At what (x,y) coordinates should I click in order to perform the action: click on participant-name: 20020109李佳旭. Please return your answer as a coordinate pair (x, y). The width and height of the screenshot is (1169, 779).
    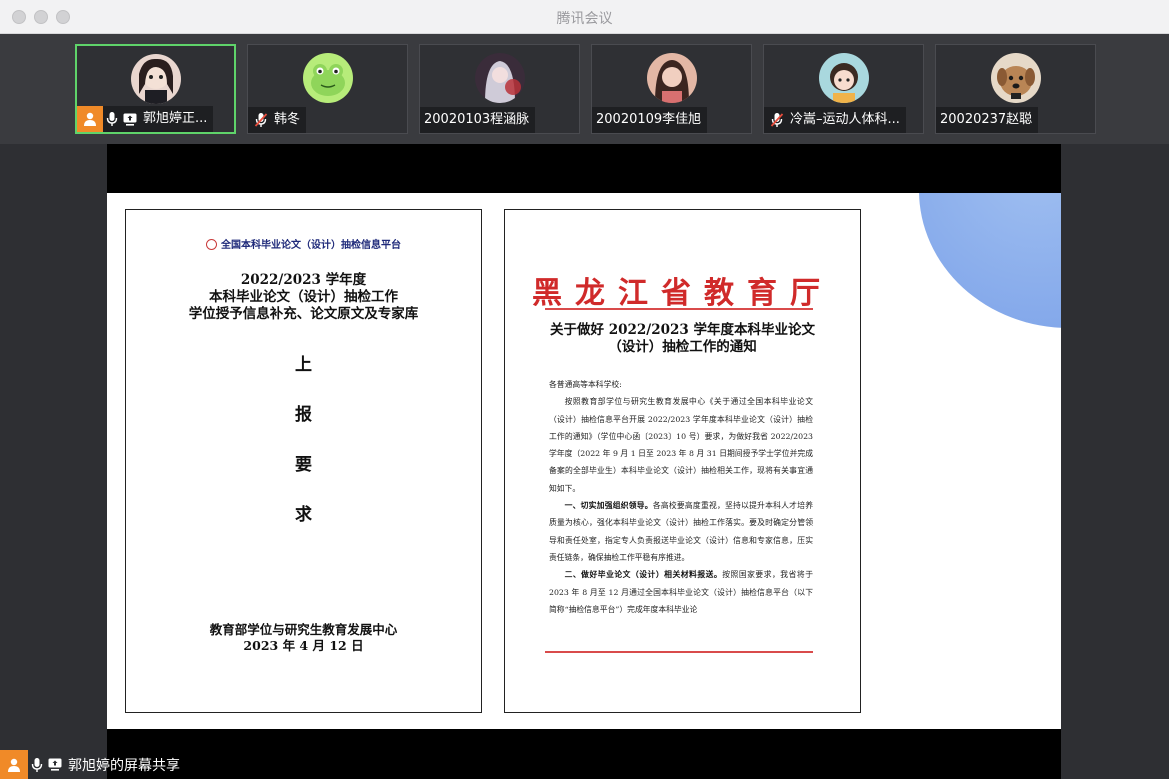
    Looking at the image, I should click on (649, 119).